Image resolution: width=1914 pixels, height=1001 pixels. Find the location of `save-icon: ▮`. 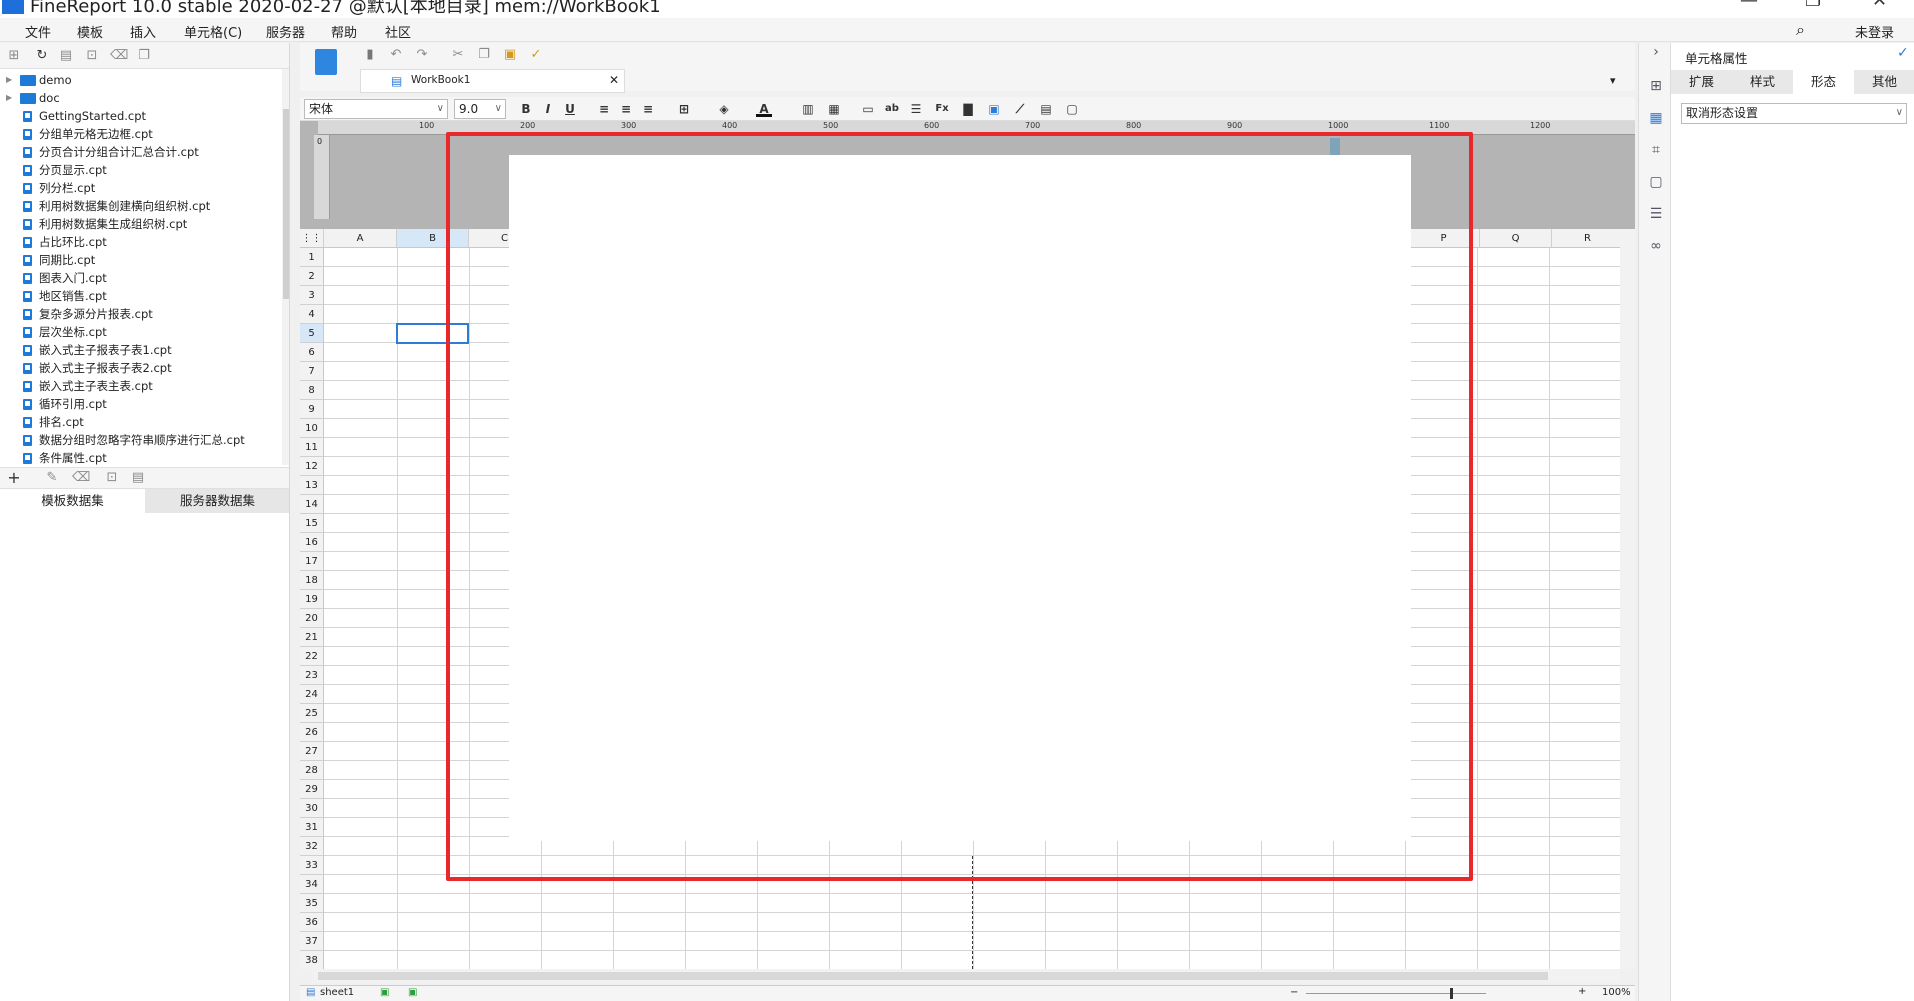

save-icon: ▮ is located at coordinates (370, 55).